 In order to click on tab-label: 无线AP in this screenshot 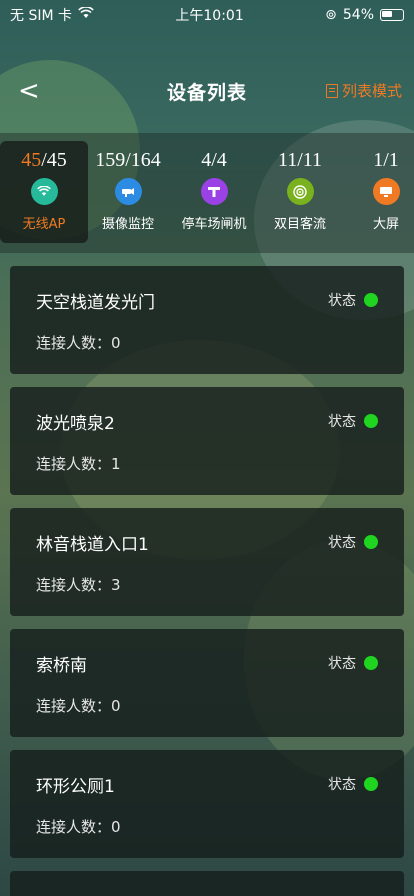, I will do `click(44, 224)`.